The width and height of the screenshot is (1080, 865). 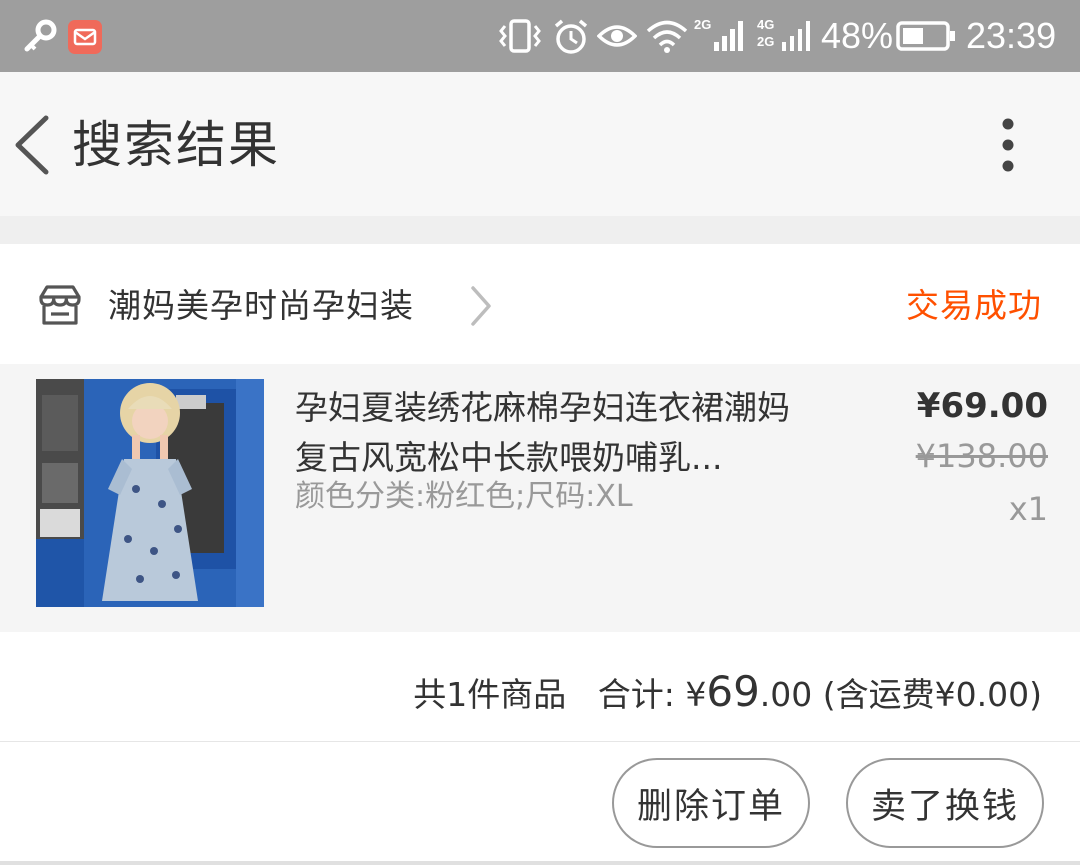 What do you see at coordinates (925, 36) in the screenshot?
I see `battery-icon` at bounding box center [925, 36].